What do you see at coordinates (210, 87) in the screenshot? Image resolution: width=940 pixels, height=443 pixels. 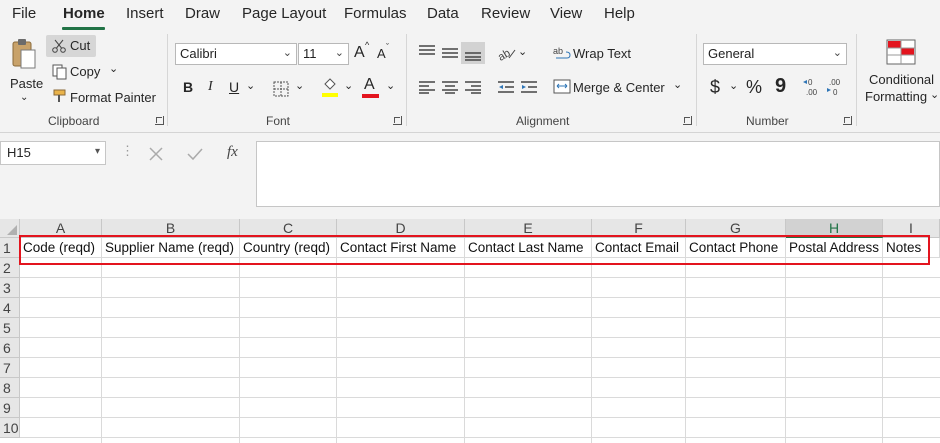 I see `italic-button: I` at bounding box center [210, 87].